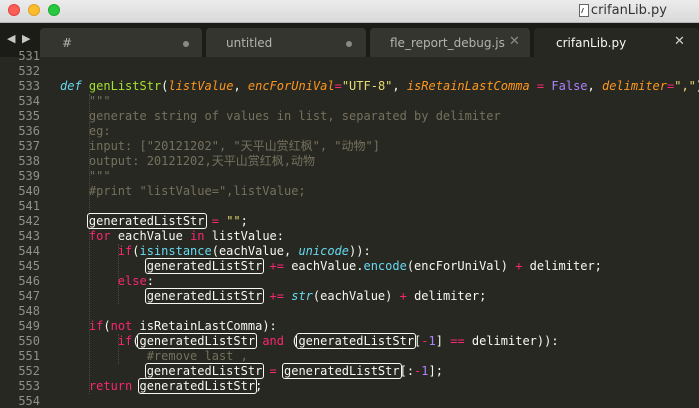 The height and width of the screenshot is (408, 699). What do you see at coordinates (29, 356) in the screenshot?
I see `line-number: 551` at bounding box center [29, 356].